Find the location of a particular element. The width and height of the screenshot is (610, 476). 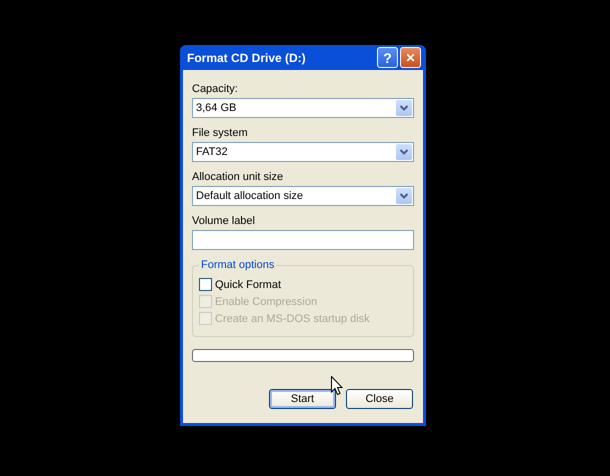

dropdown-field: Default allocation size is located at coordinates (303, 196).